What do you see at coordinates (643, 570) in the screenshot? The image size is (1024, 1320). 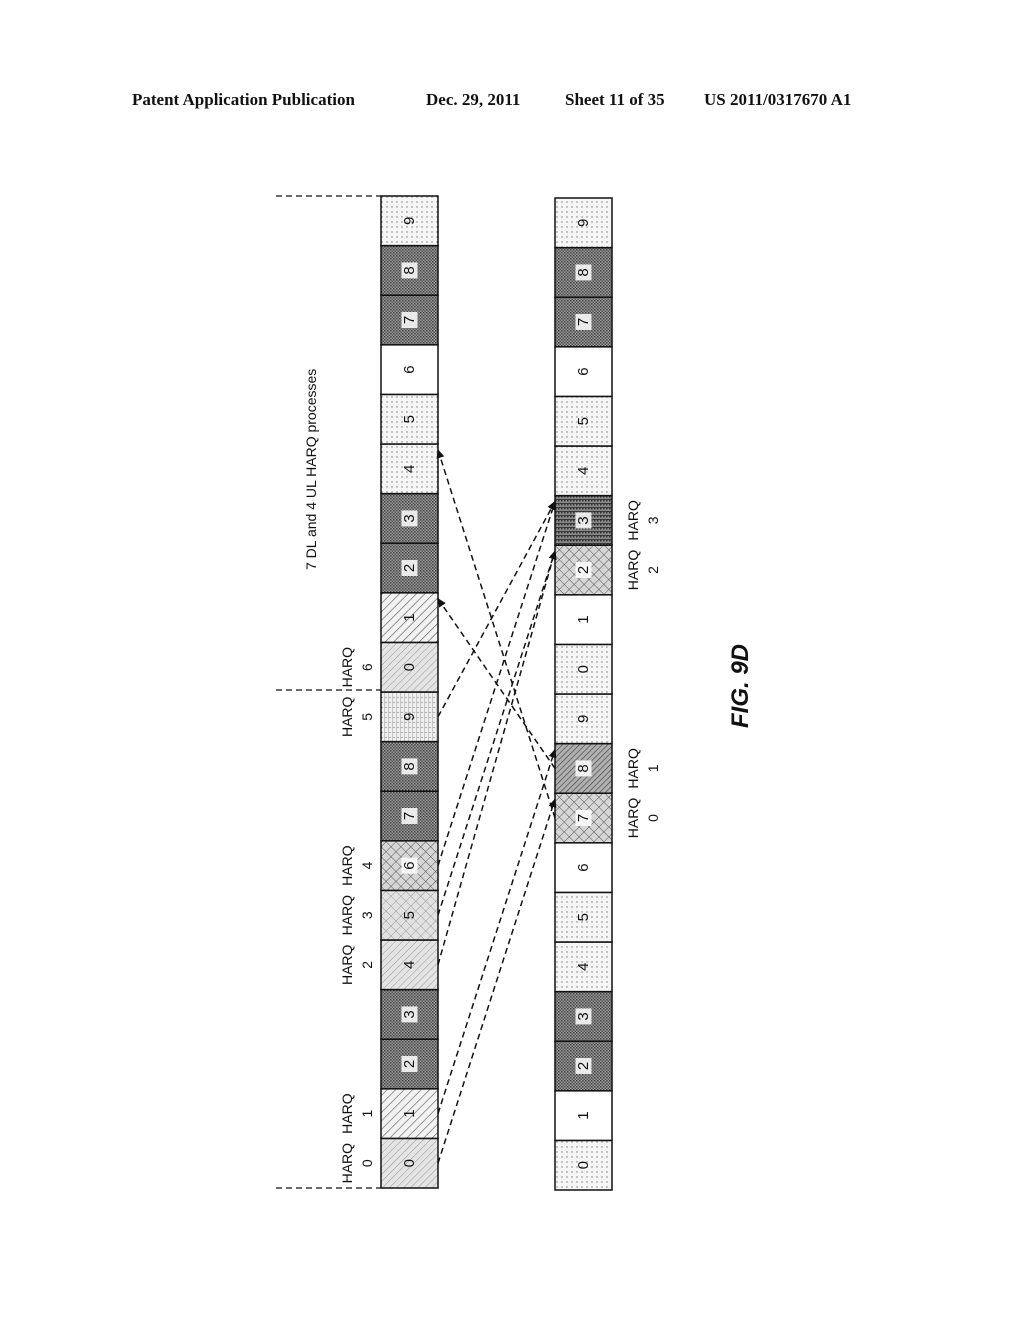 I see `harq-label: HARQ 2` at bounding box center [643, 570].